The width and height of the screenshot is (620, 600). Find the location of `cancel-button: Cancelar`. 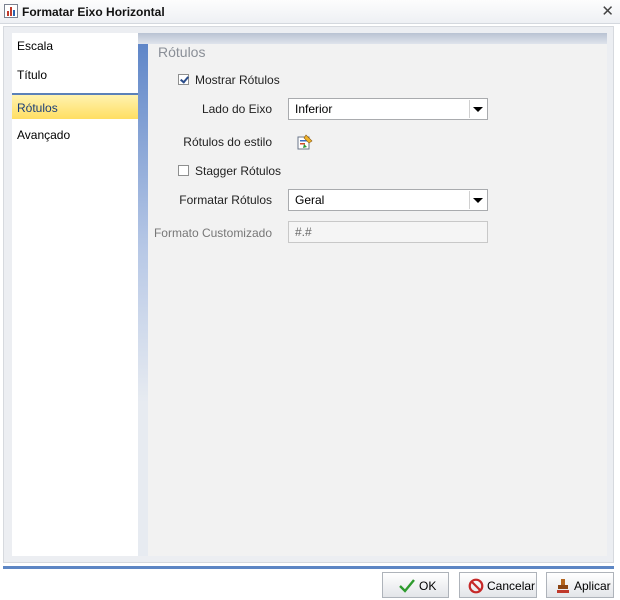

cancel-button: Cancelar is located at coordinates (498, 585).